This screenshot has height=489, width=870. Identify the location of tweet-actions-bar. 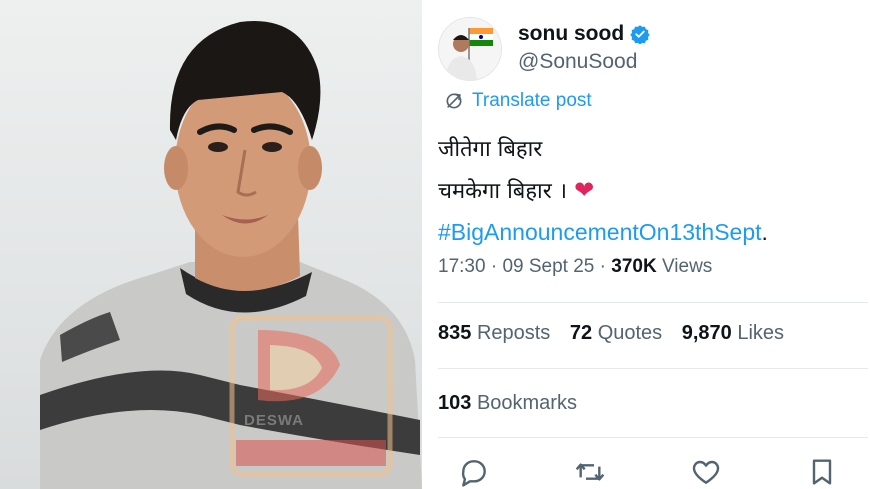
(648, 472).